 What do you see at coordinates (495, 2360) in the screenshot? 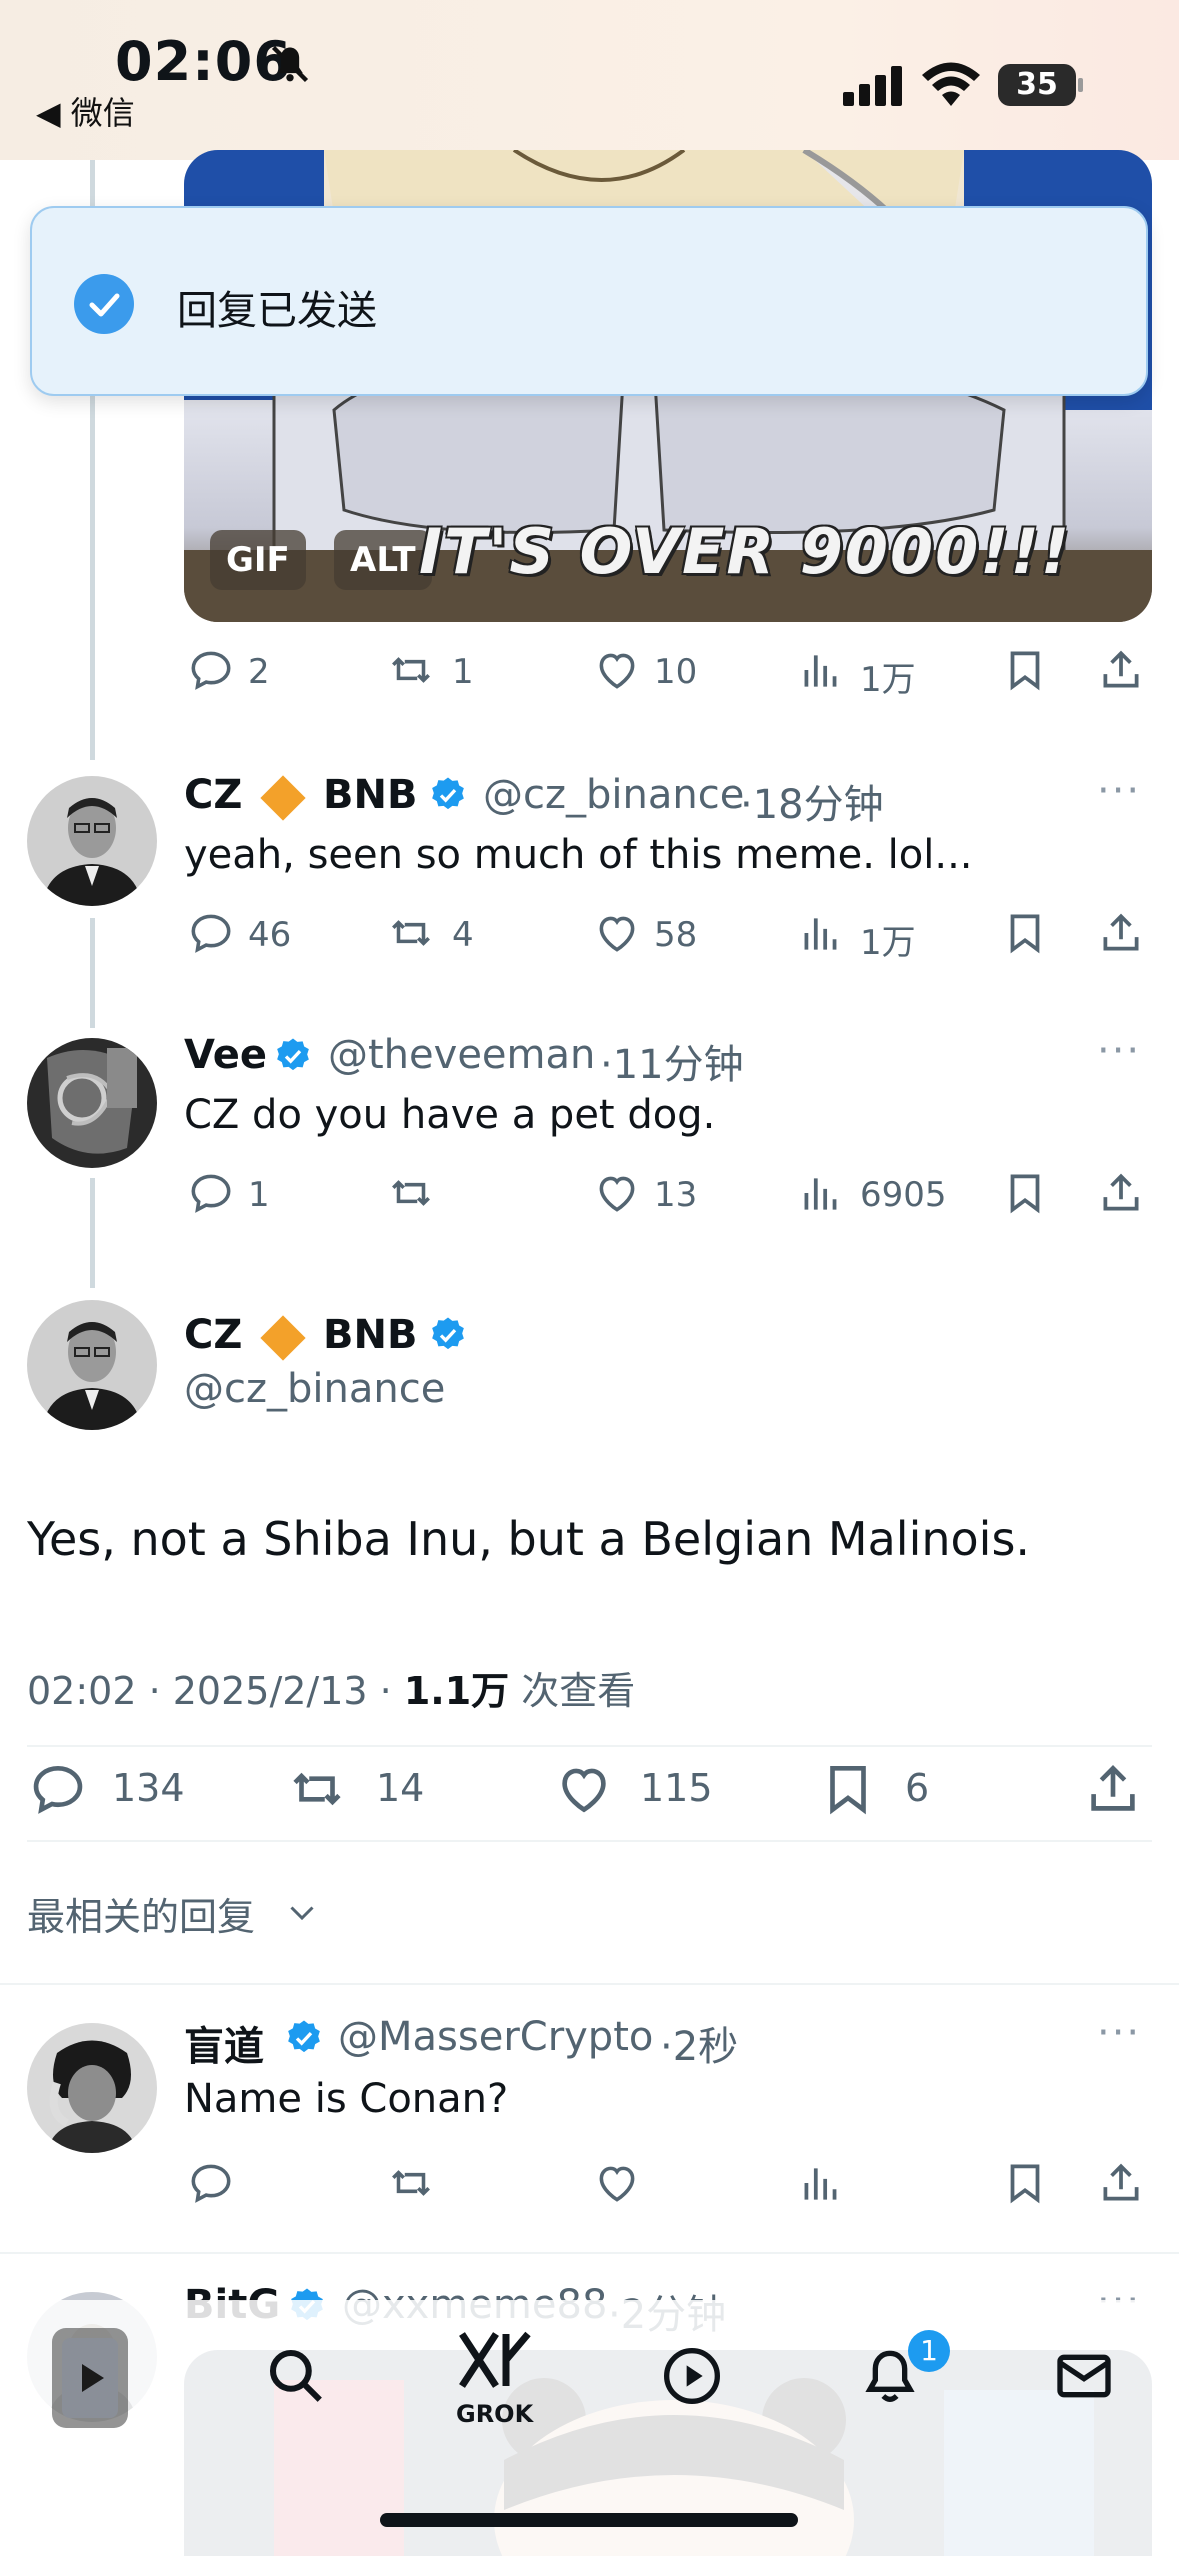
I see `grok-icon` at bounding box center [495, 2360].